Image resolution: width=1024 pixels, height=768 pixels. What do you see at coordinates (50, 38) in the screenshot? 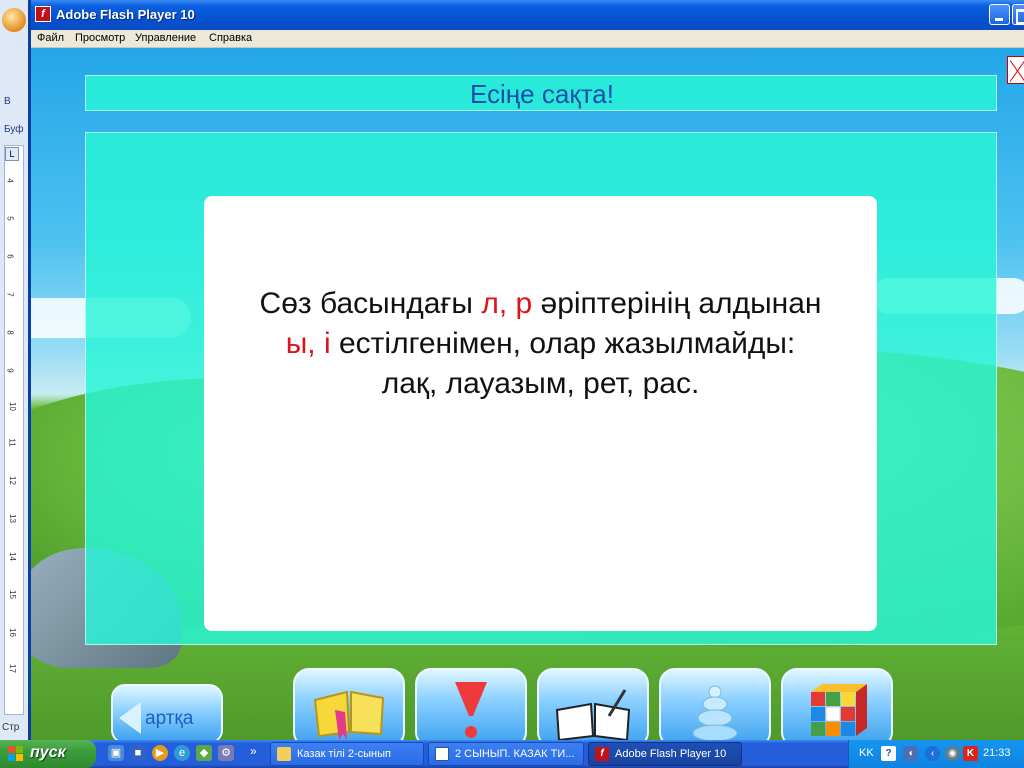
I see `menu-file: Файл` at bounding box center [50, 38].